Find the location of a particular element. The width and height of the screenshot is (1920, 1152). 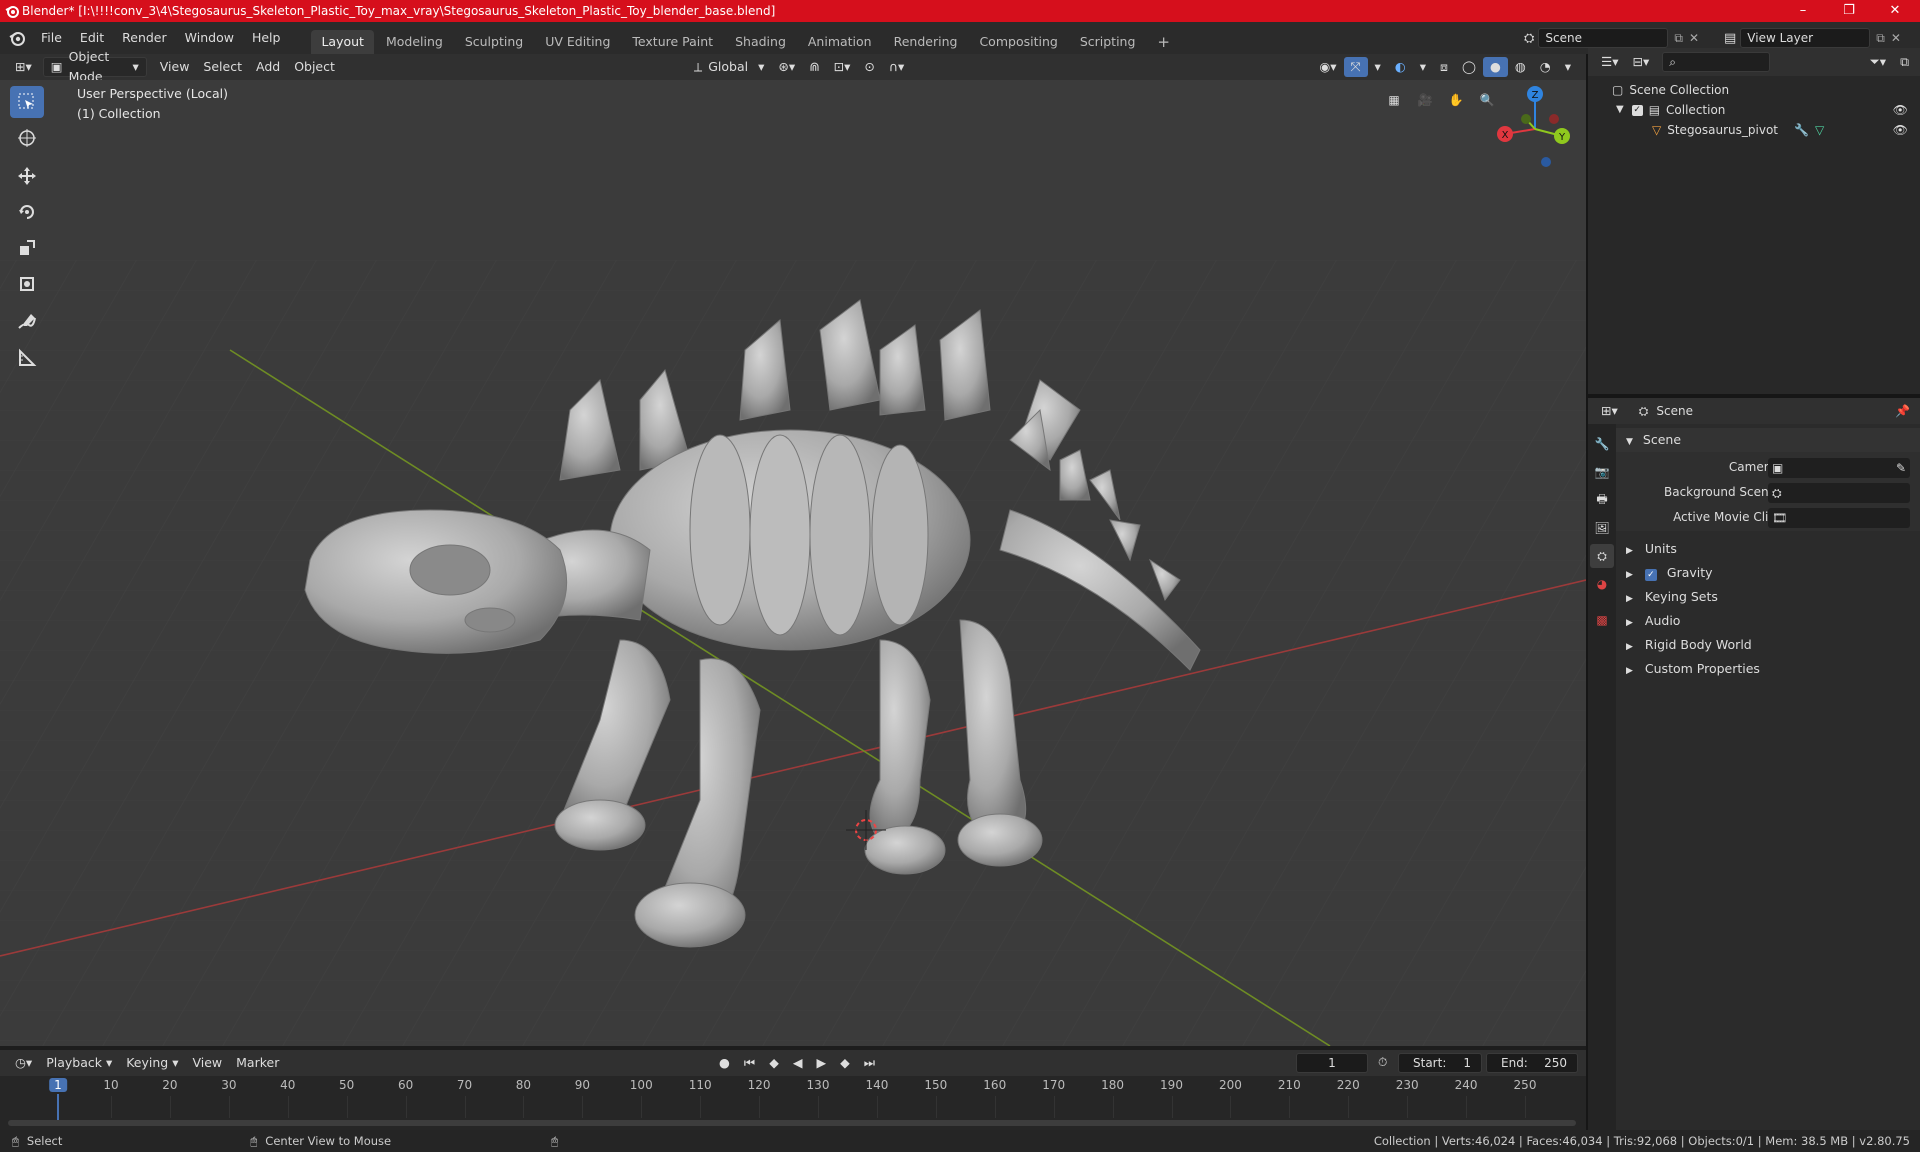

transform-tool is located at coordinates (27, 284).